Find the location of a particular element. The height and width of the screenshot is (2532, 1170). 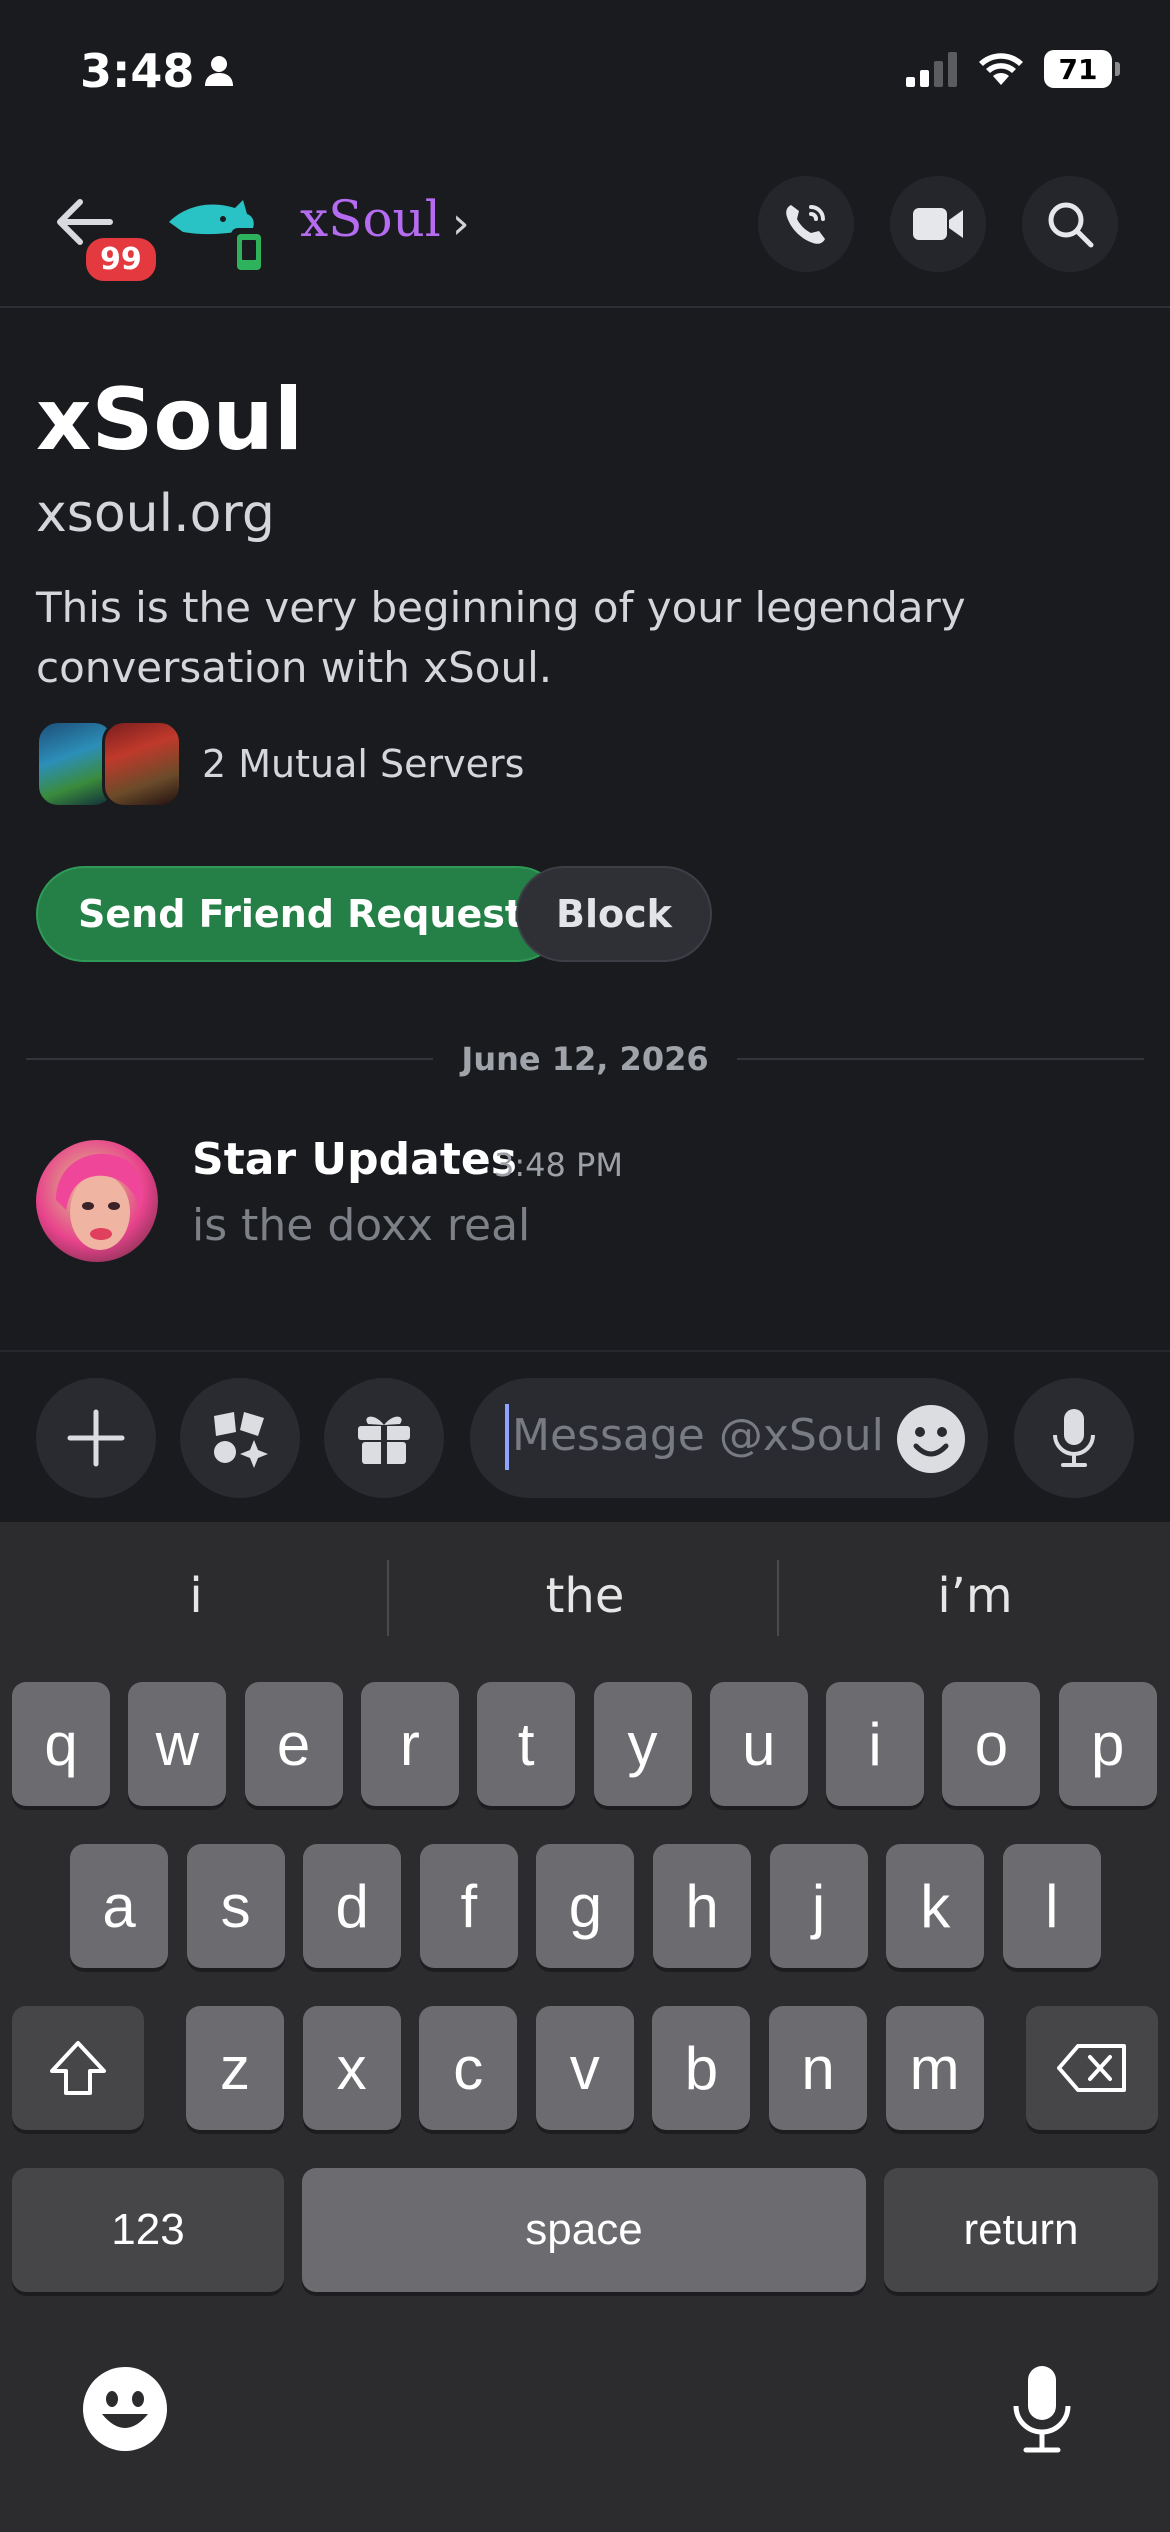

date-divider: June 12, 2026 is located at coordinates (585, 1059).